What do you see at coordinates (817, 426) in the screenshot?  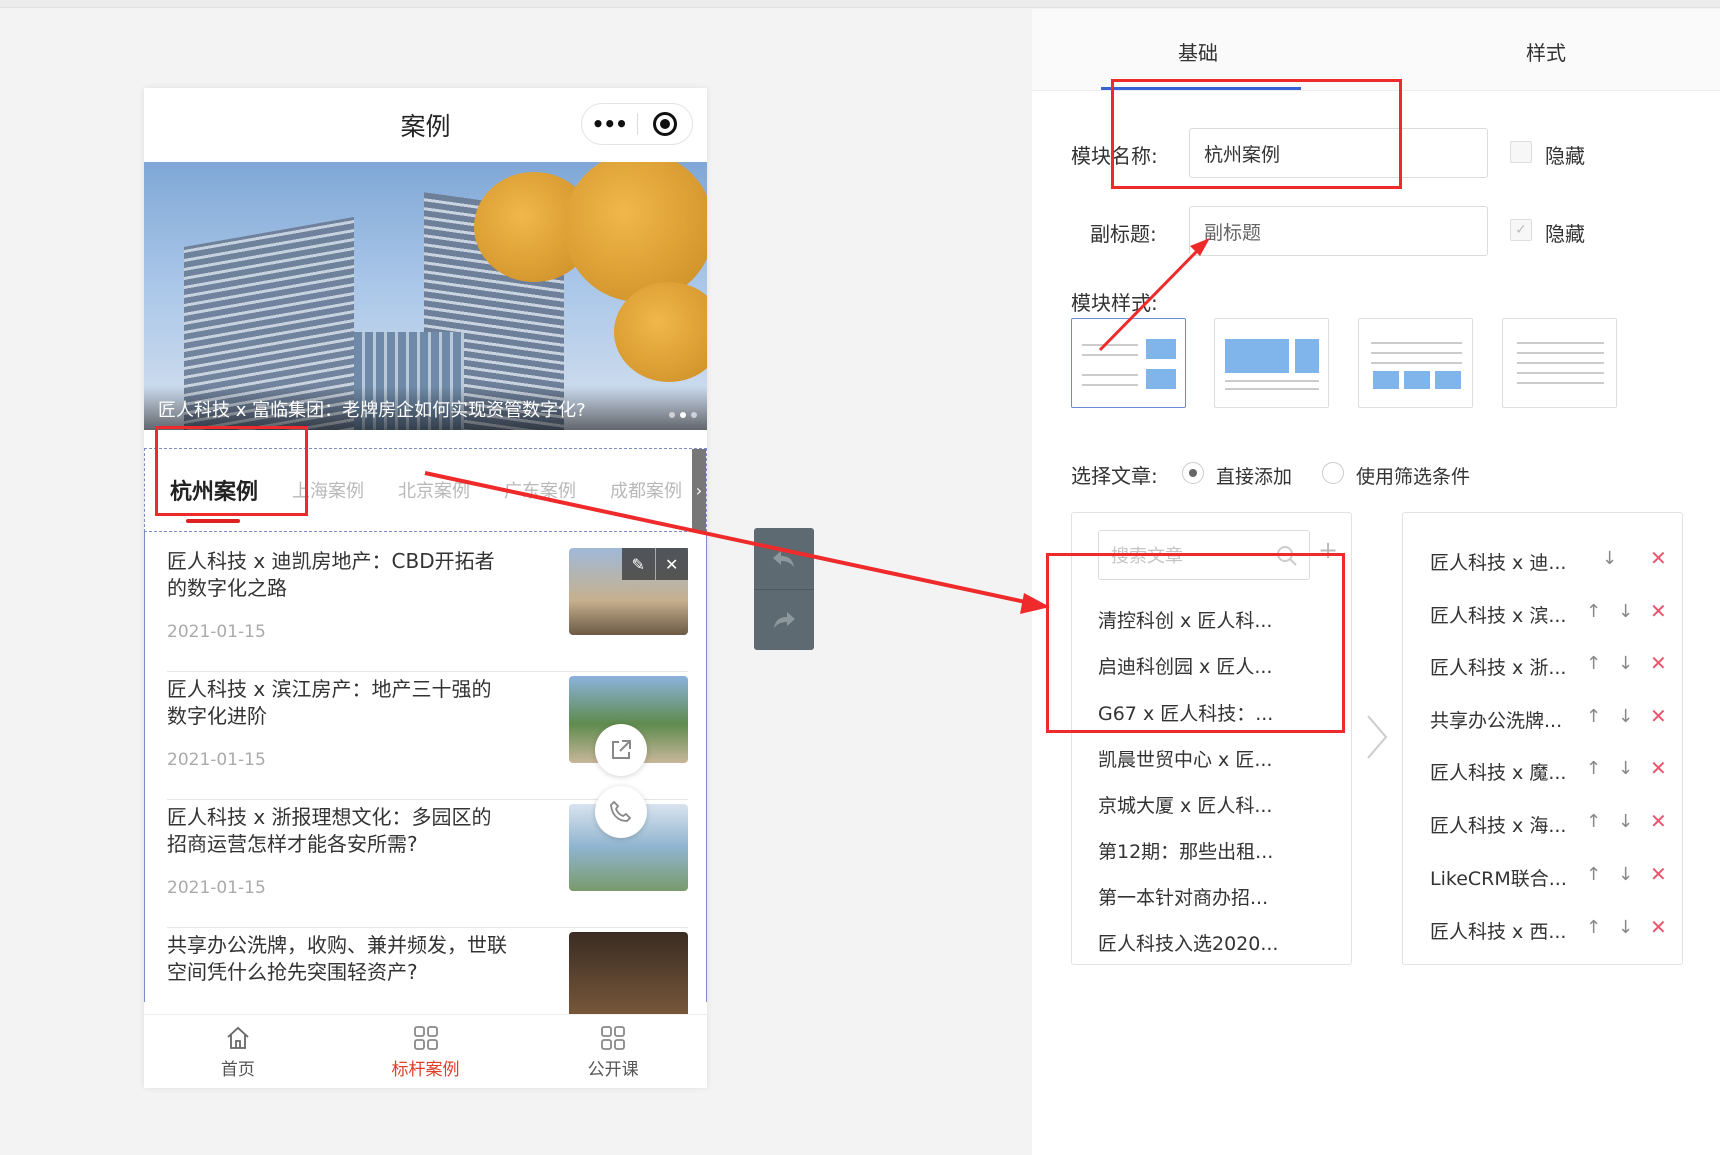 I see `annotation-arrows` at bounding box center [817, 426].